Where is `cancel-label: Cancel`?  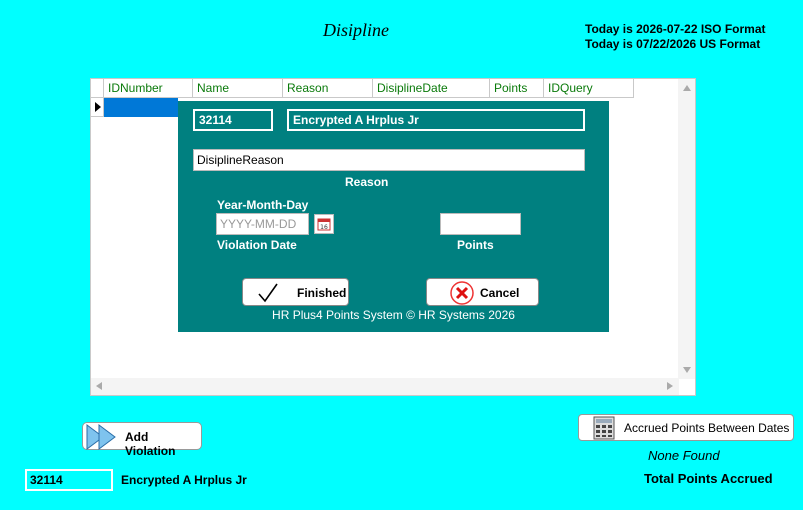
cancel-label: Cancel is located at coordinates (500, 293).